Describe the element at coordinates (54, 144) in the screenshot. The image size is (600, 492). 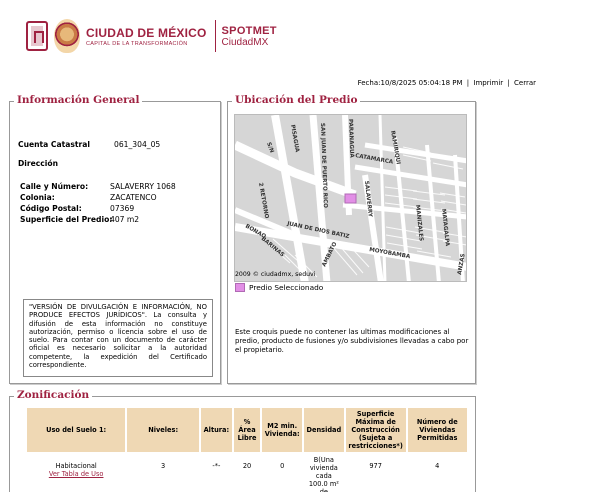
I see `cuenta-label: Cuenta Catastral` at that location.